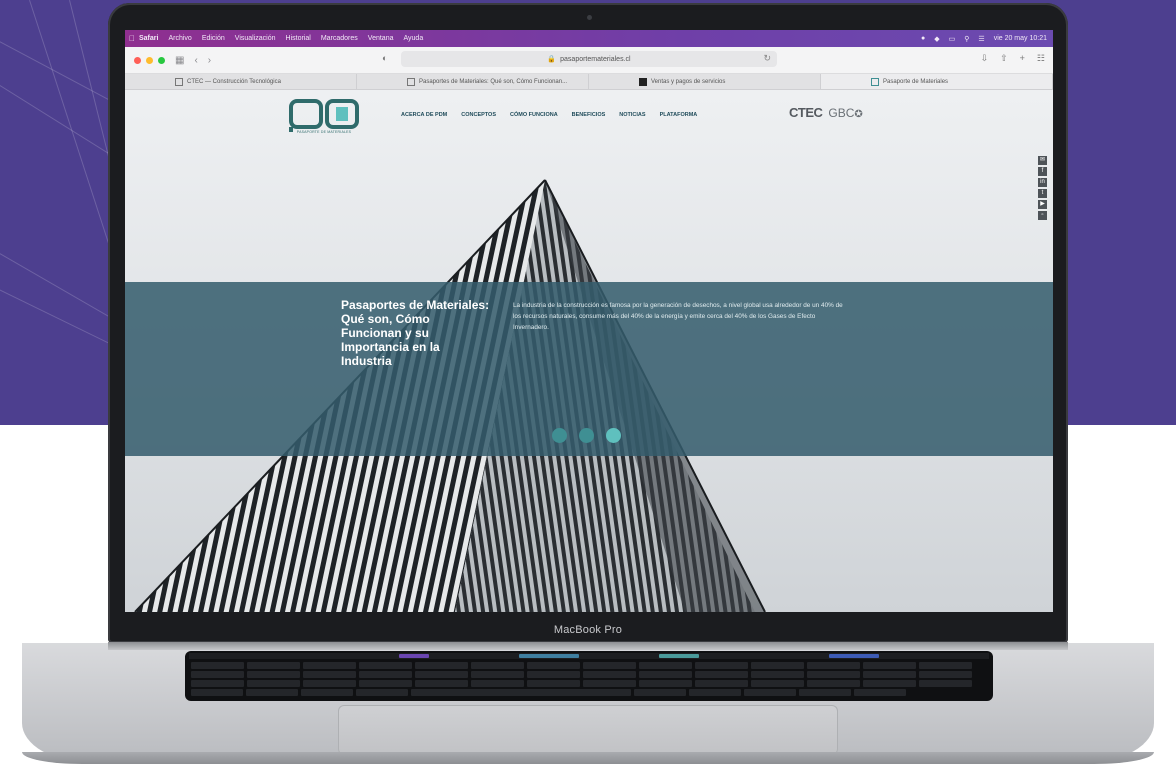  Describe the element at coordinates (589, 17) in the screenshot. I see `camera` at that location.